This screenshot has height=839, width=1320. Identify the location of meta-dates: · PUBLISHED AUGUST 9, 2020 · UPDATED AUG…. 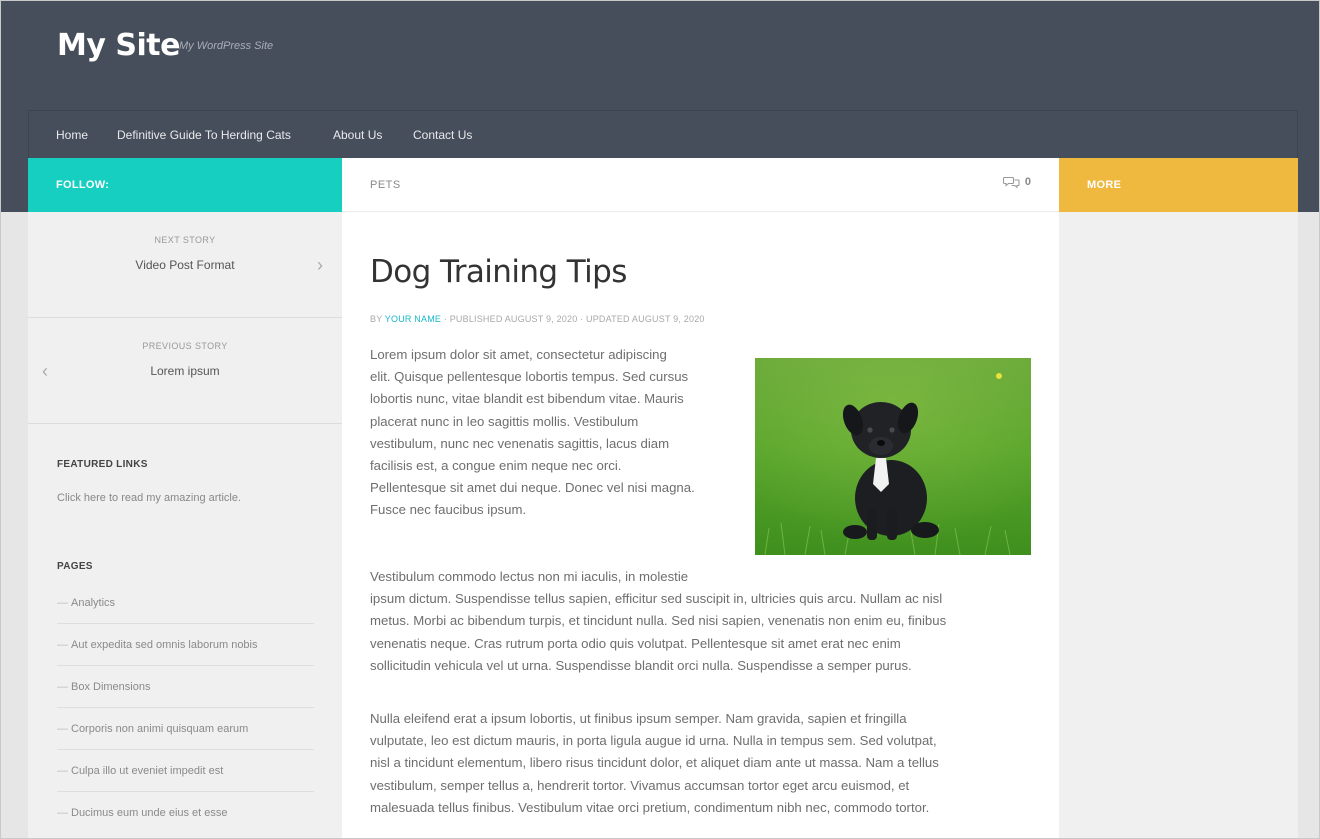
(574, 319).